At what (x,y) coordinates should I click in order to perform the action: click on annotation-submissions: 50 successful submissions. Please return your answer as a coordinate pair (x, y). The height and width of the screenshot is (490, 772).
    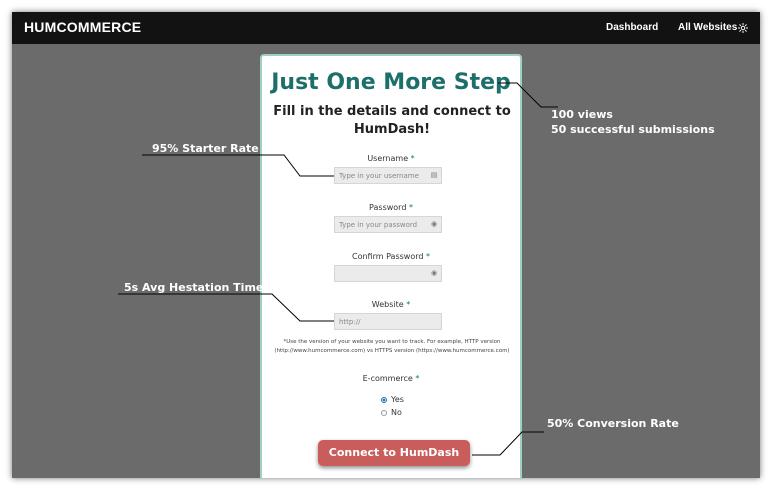
    Looking at the image, I should click on (633, 129).